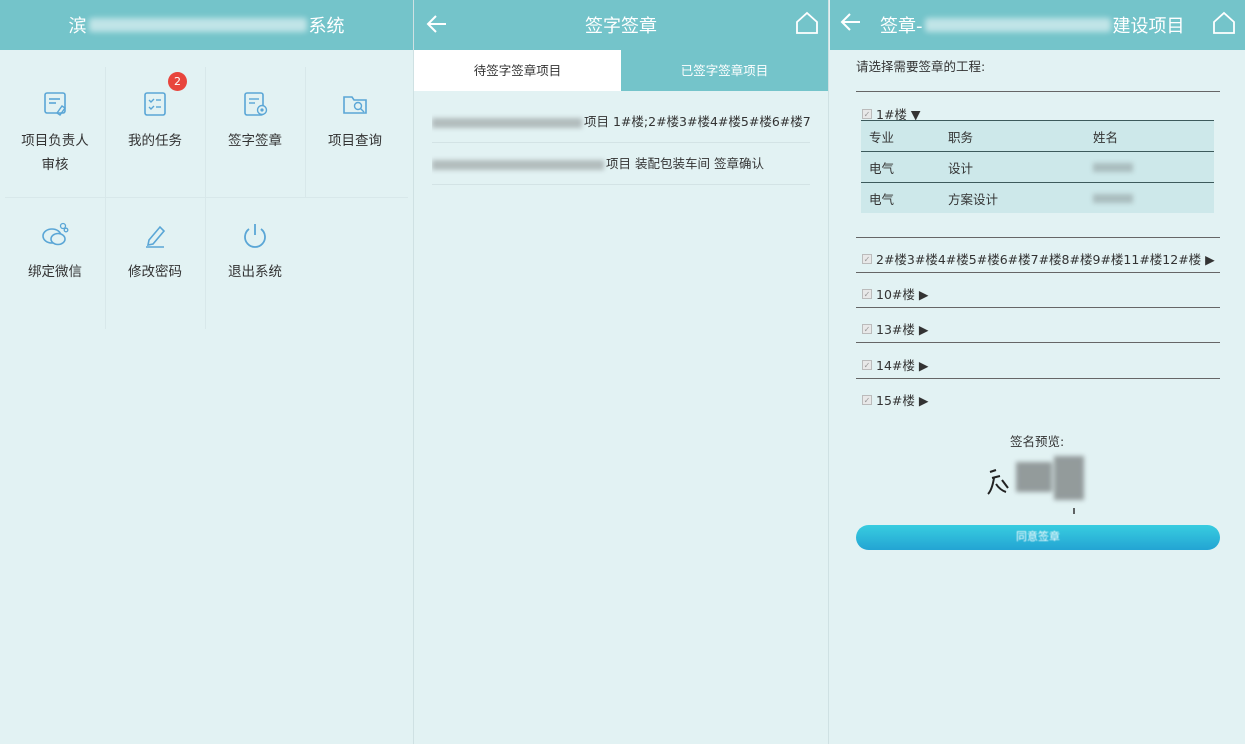 The height and width of the screenshot is (744, 1245). What do you see at coordinates (155, 132) in the screenshot?
I see `menu-item-my-tasks: 2 我的任务` at bounding box center [155, 132].